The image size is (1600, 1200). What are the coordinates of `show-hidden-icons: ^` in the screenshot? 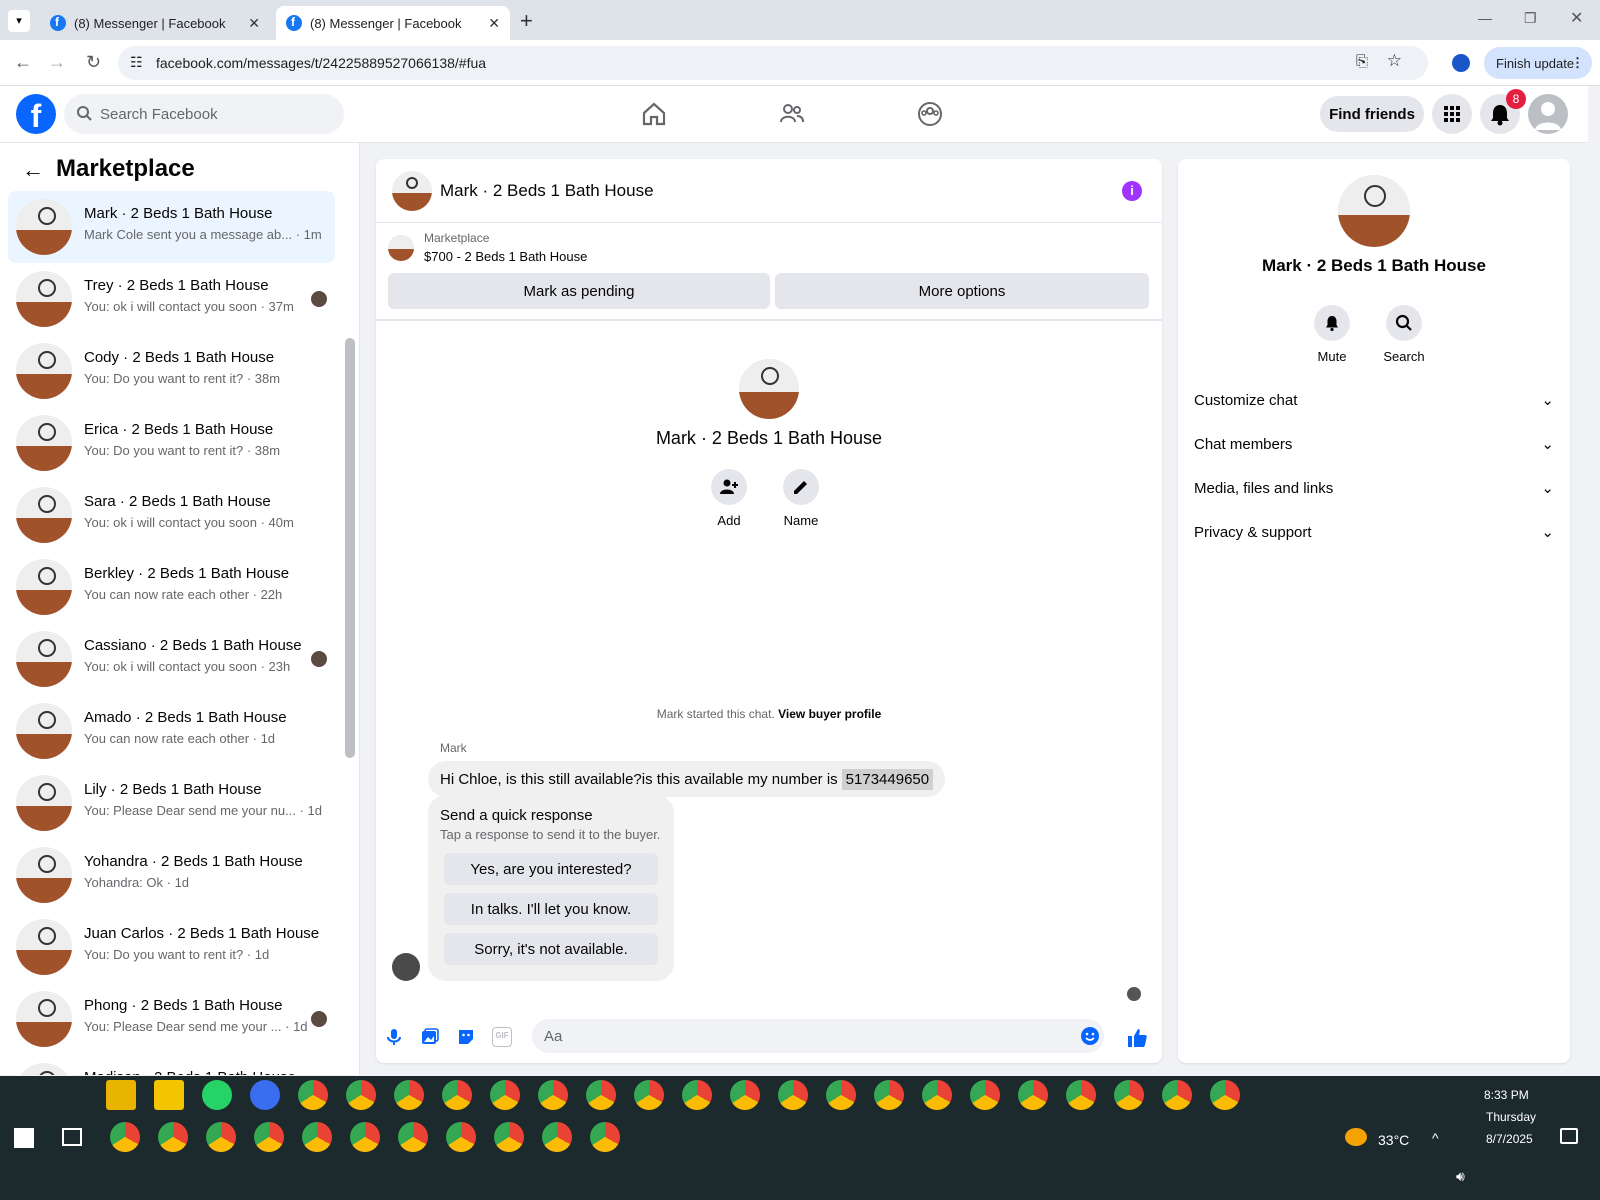 It's located at (1435, 1138).